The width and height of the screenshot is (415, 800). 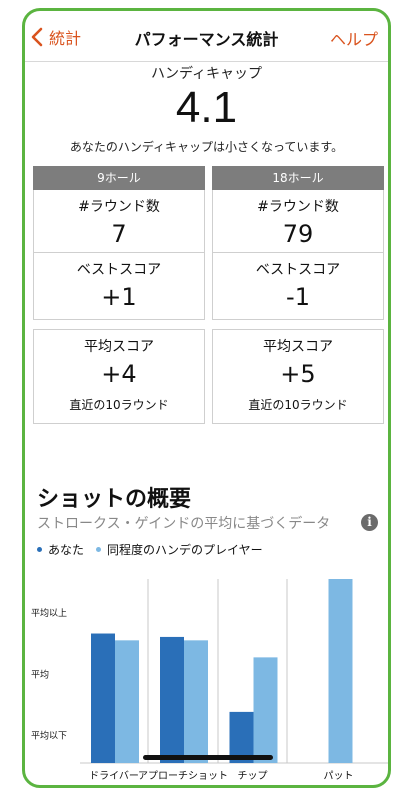 What do you see at coordinates (185, 550) in the screenshot?
I see `legend-label-peers: 同程度のハンデのプレイヤー` at bounding box center [185, 550].